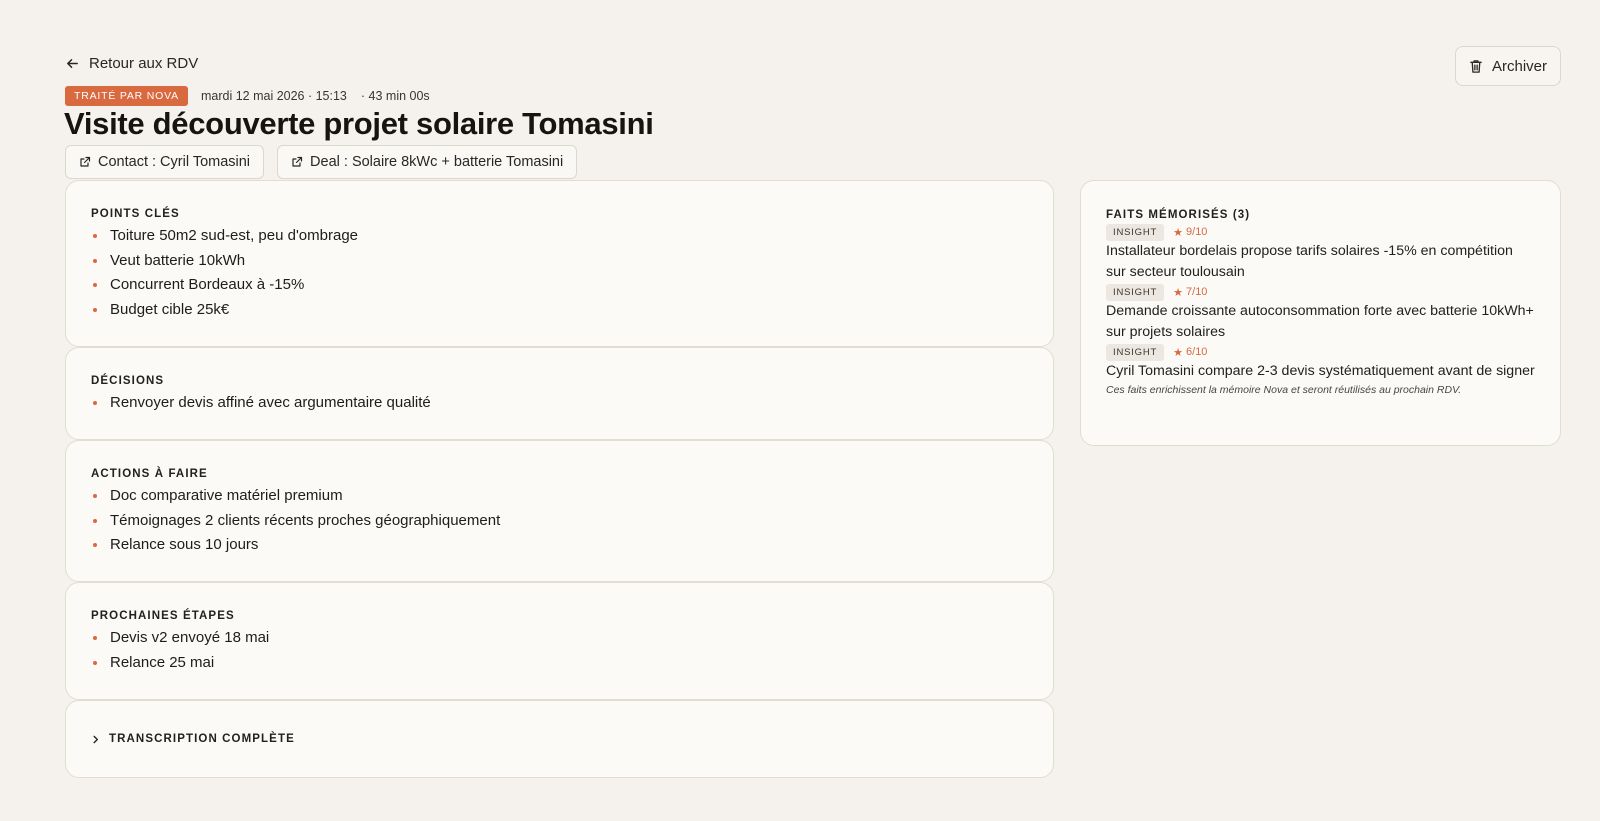 Image resolution: width=1600 pixels, height=821 pixels. Describe the element at coordinates (170, 309) in the screenshot. I see `list-item-text: Budget cible 25k€` at that location.